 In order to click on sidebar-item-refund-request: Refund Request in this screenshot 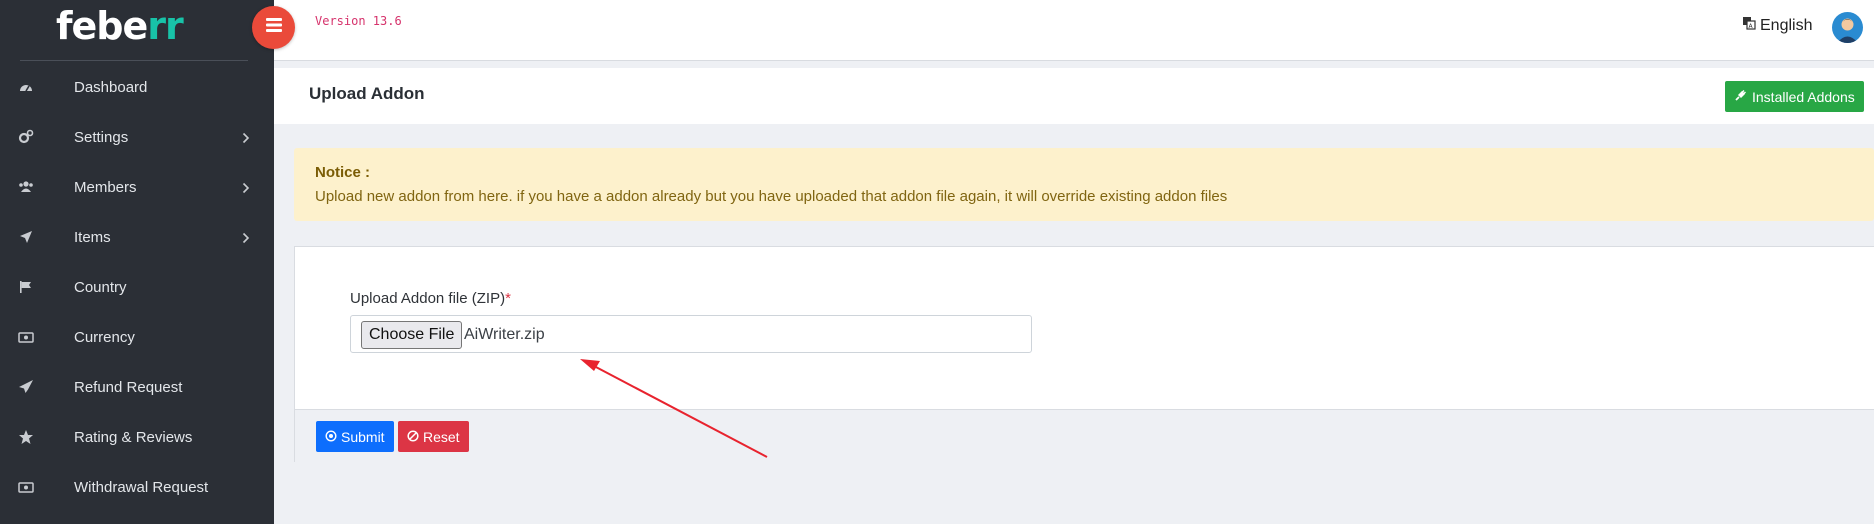, I will do `click(137, 387)`.